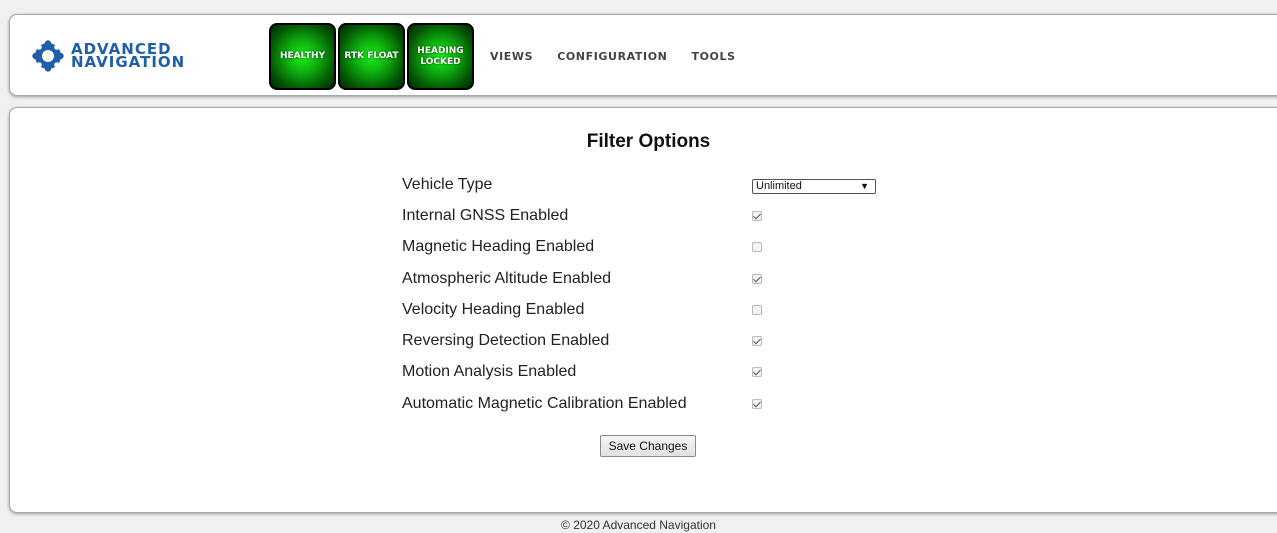  Describe the element at coordinates (493, 309) in the screenshot. I see `option-label: Velocity Heading Enabled` at that location.